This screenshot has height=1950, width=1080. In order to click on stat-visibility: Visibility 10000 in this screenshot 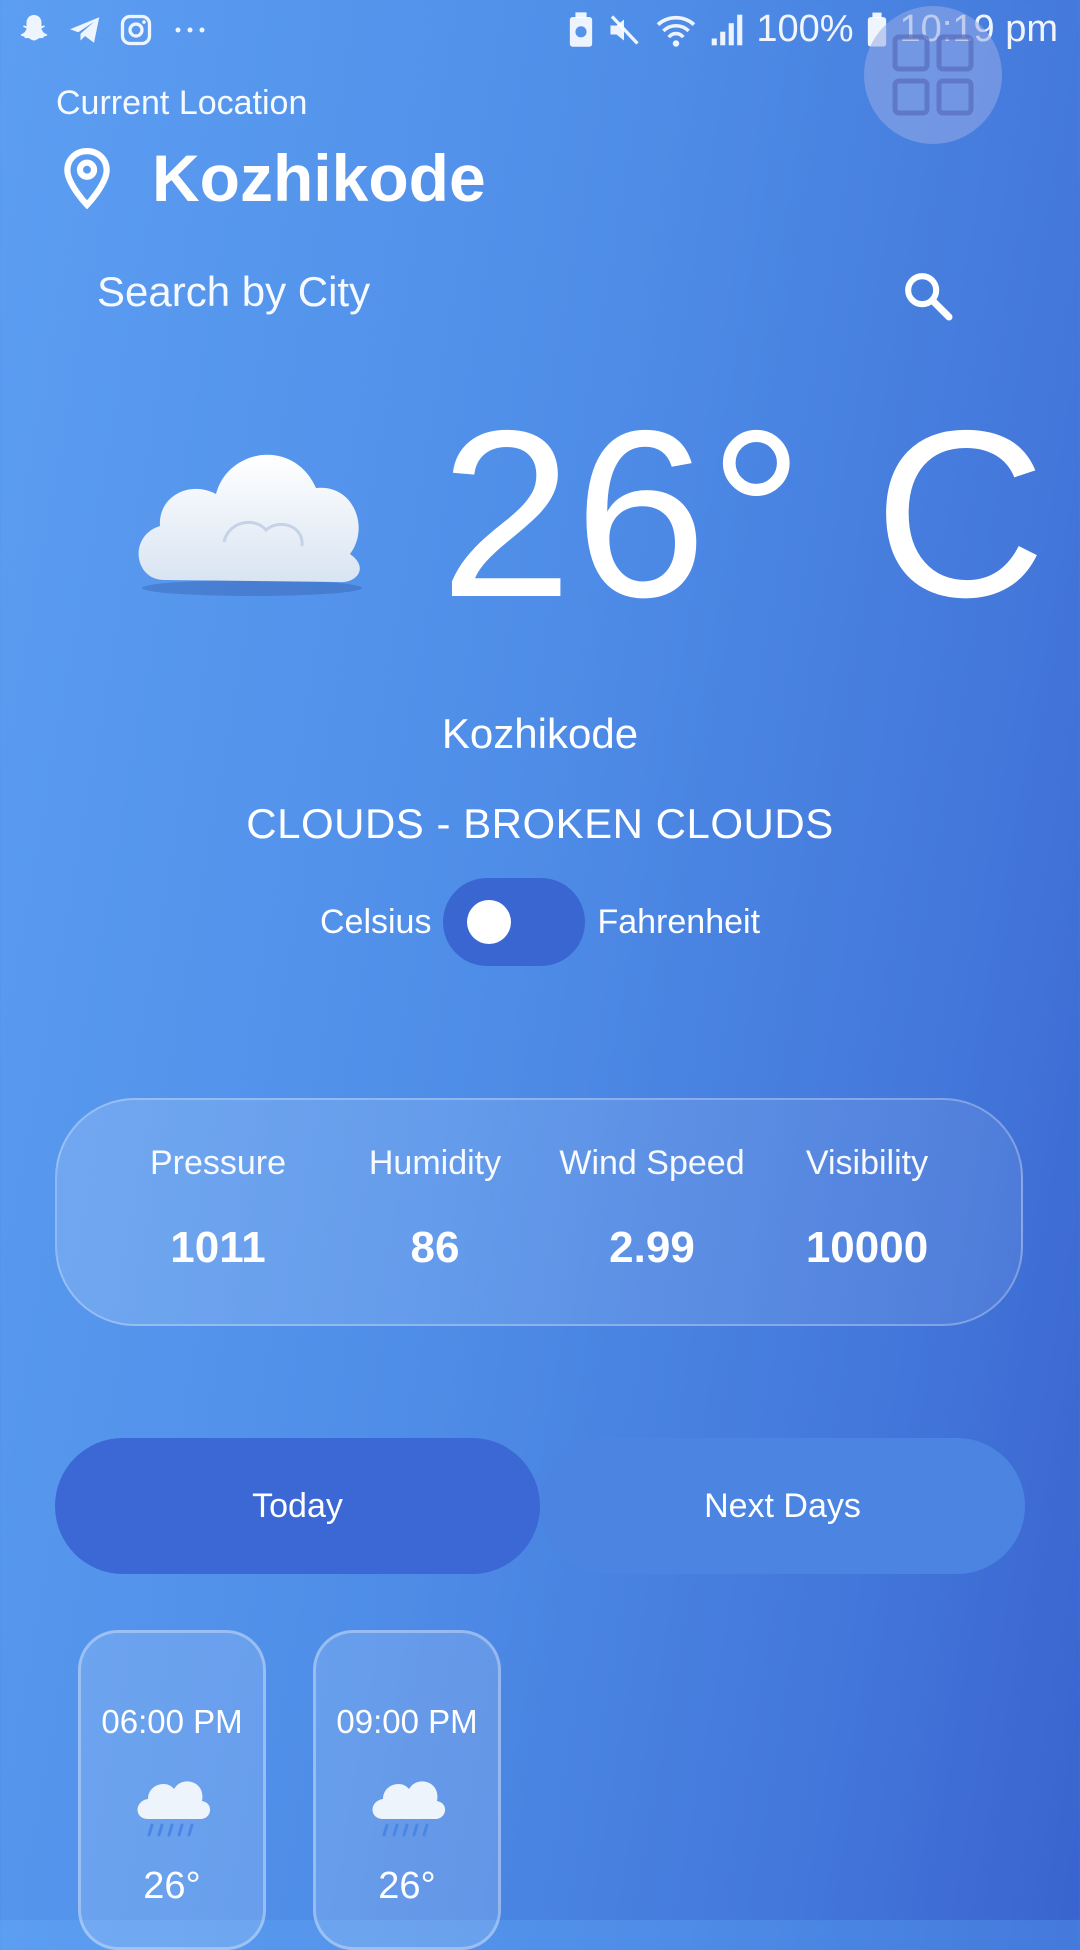, I will do `click(867, 1208)`.